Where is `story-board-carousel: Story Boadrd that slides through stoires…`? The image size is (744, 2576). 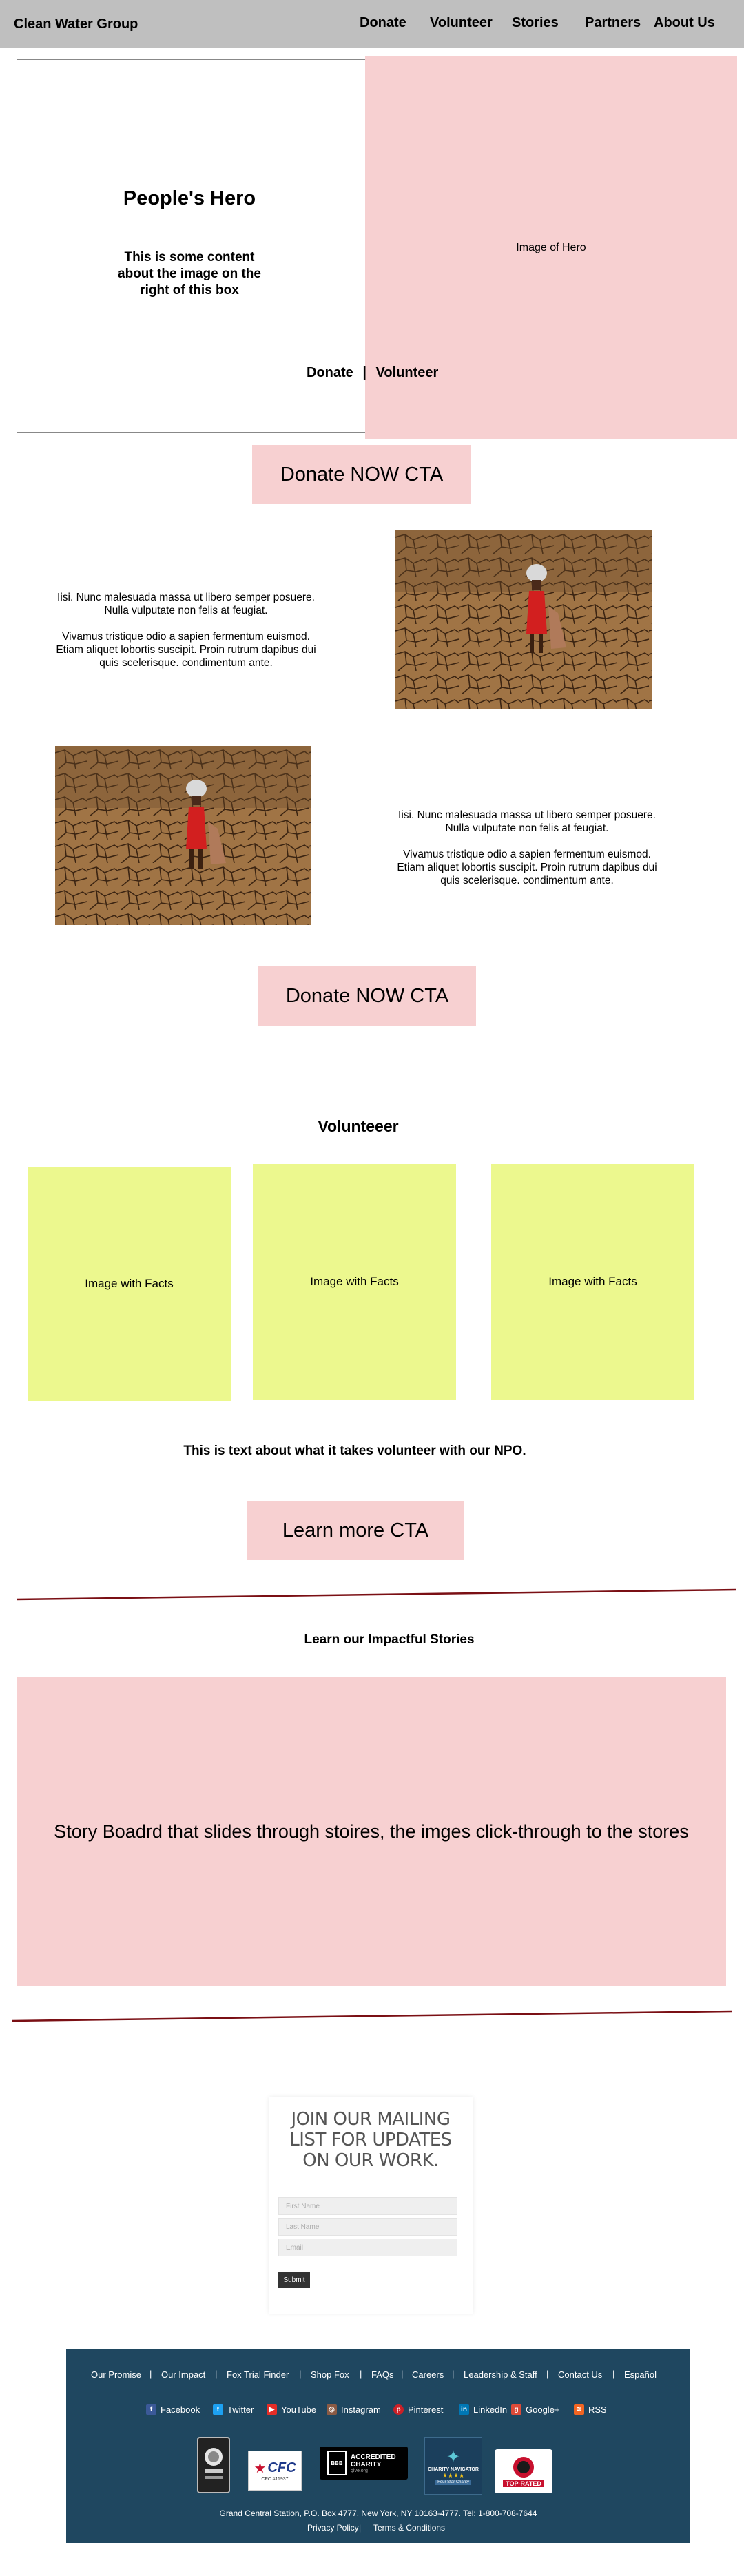 story-board-carousel: Story Boadrd that slides through stoires… is located at coordinates (371, 1831).